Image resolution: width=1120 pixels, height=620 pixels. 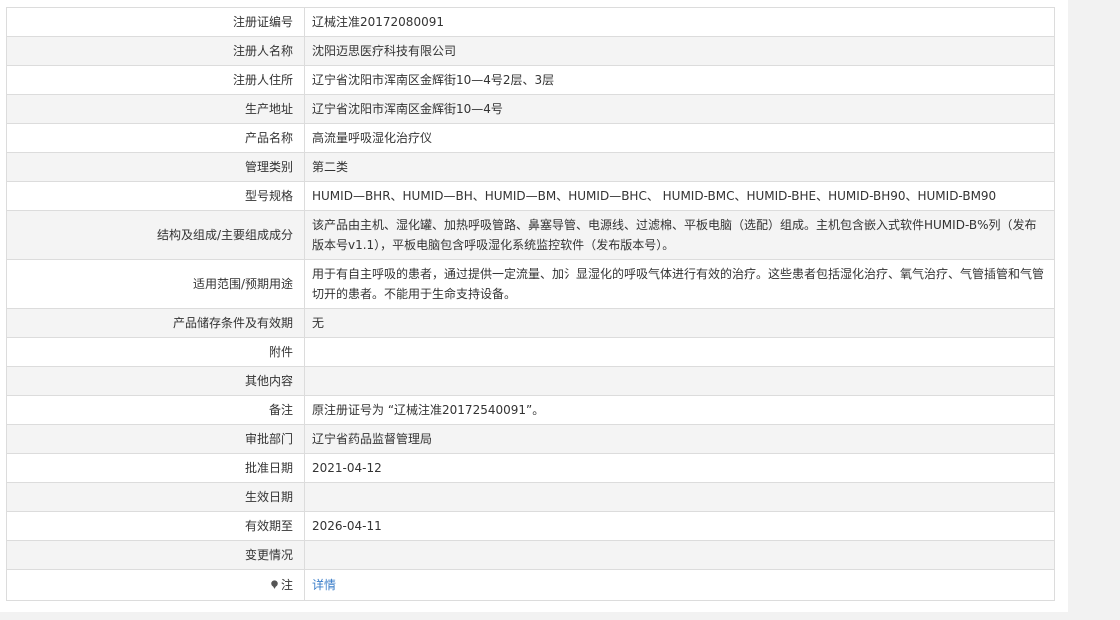 I want to click on table-row-attachment: 附件, so click(x=530, y=352).